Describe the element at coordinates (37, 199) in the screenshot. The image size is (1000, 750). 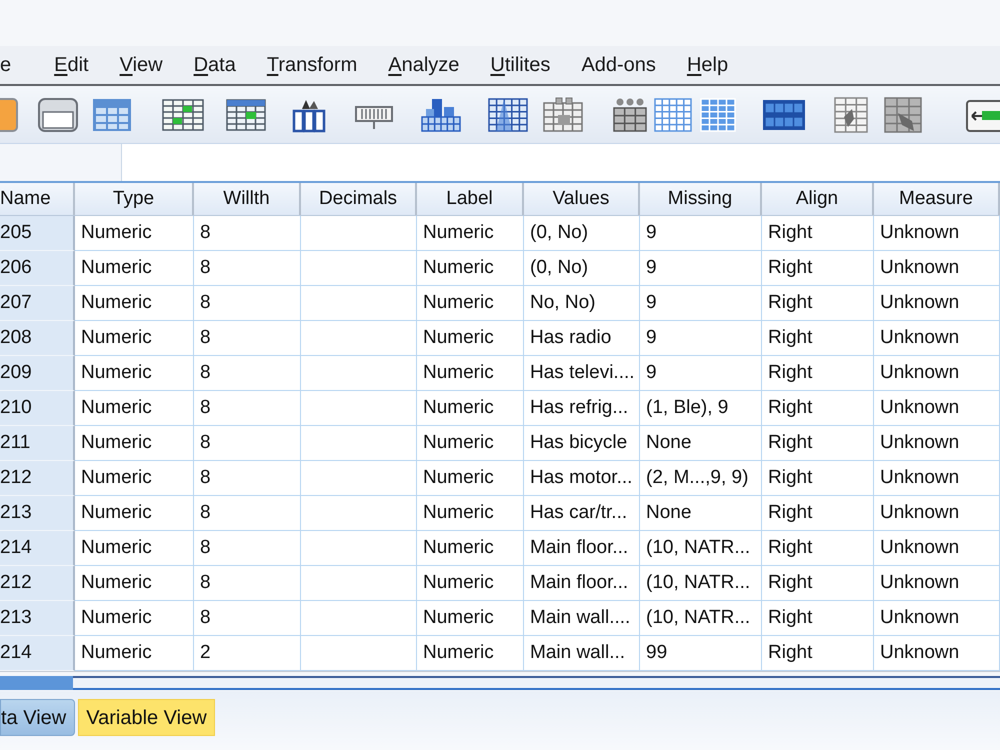
I see `column-header: Name` at that location.